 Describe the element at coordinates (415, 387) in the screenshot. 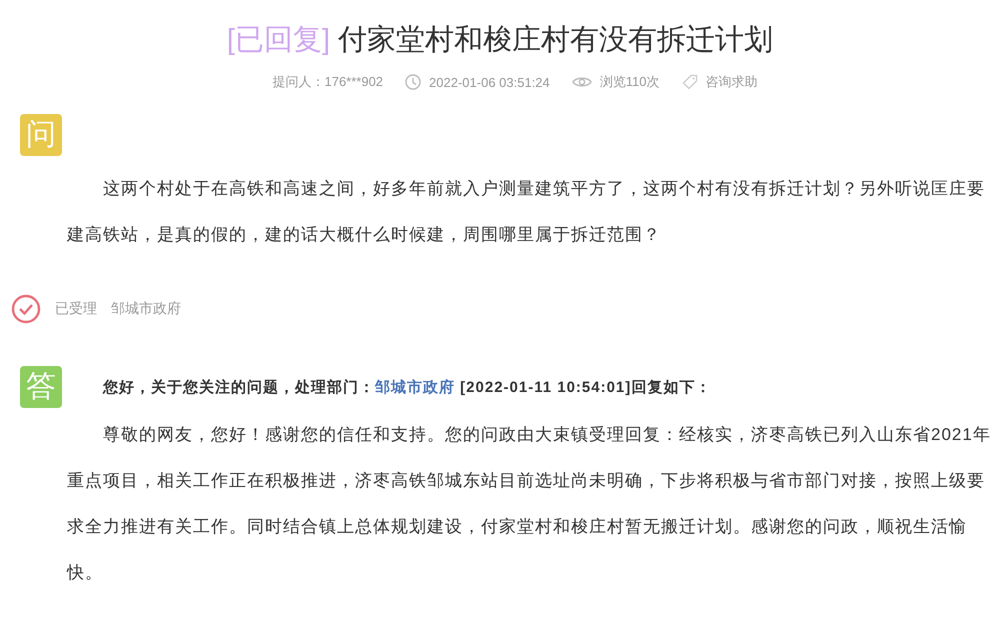

I see `department-link: 邹城市政府` at that location.